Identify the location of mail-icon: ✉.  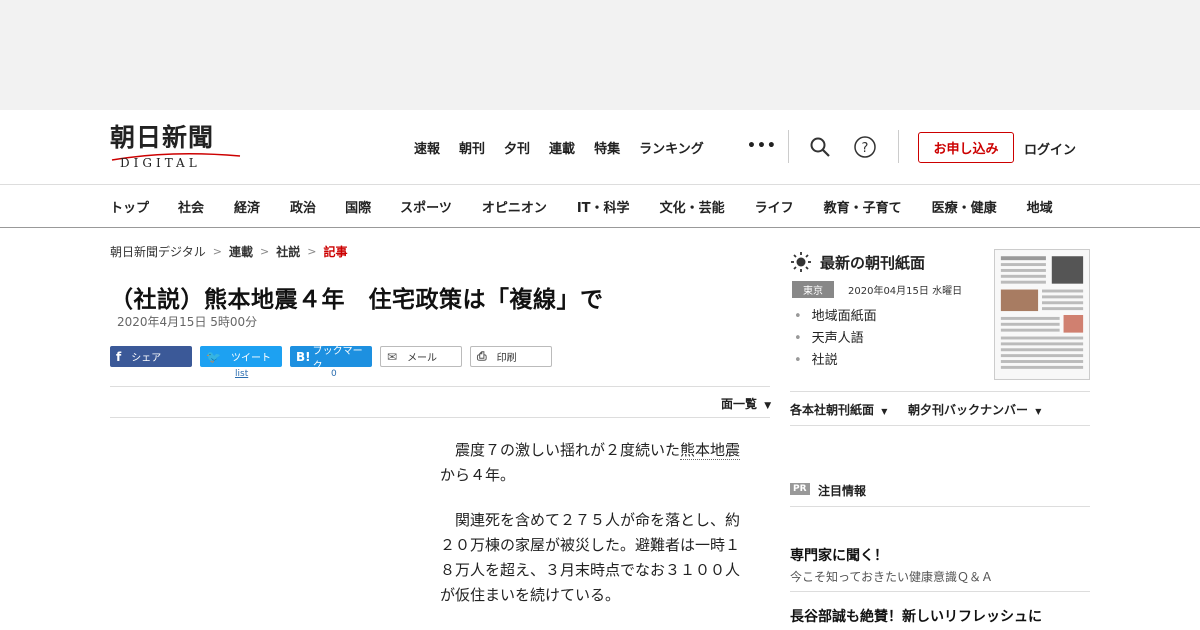
(392, 356).